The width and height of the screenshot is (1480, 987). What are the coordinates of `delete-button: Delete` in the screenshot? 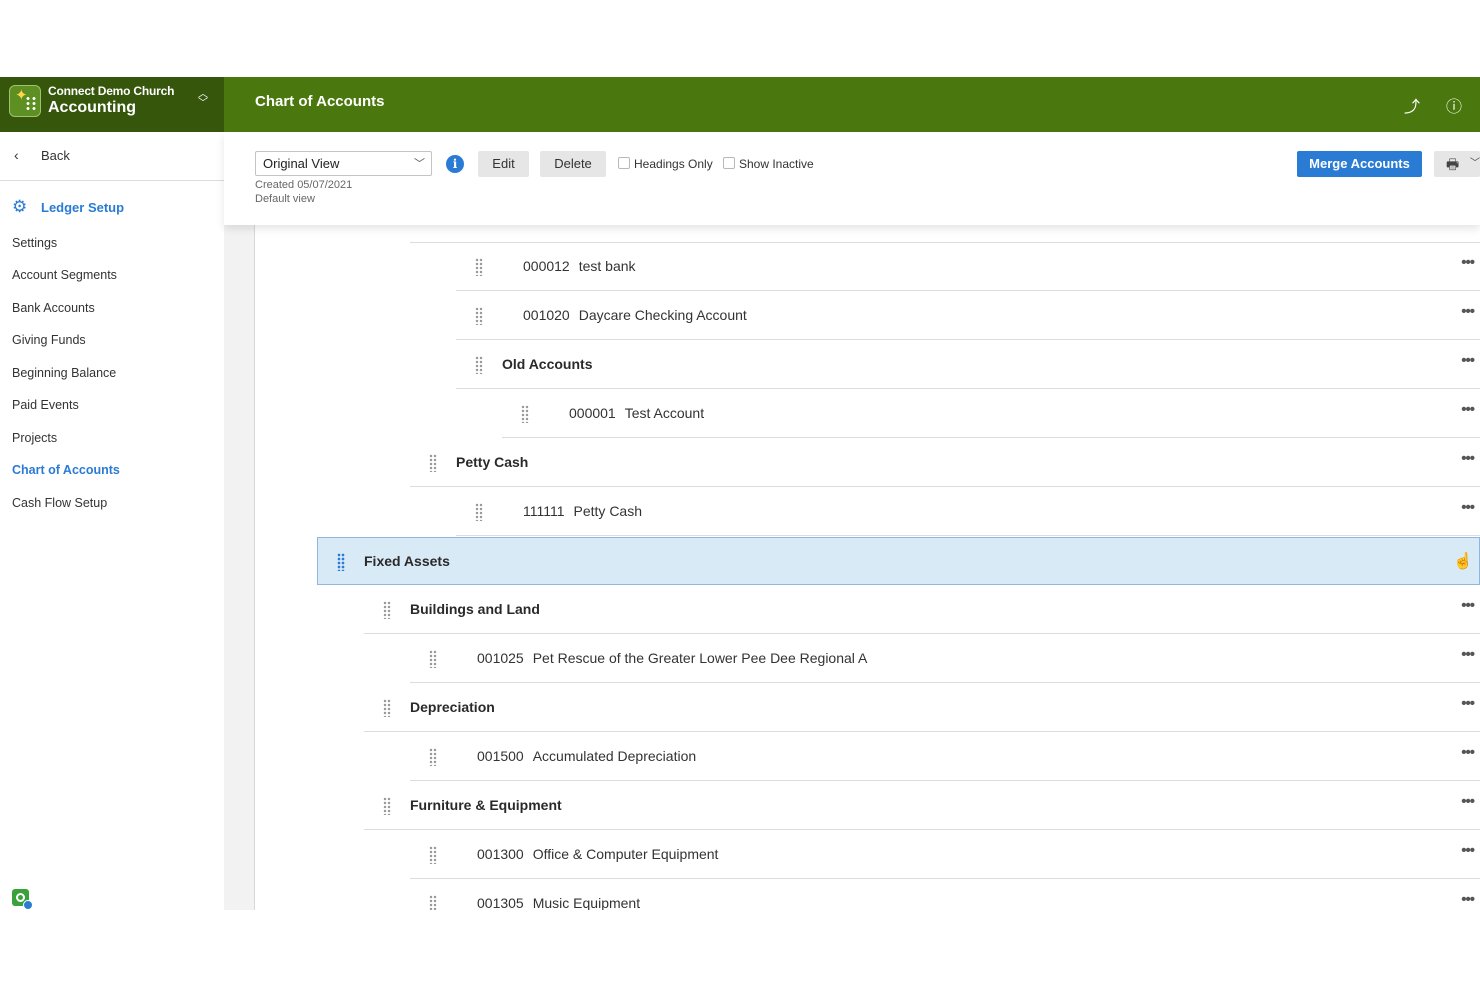 It's located at (573, 164).